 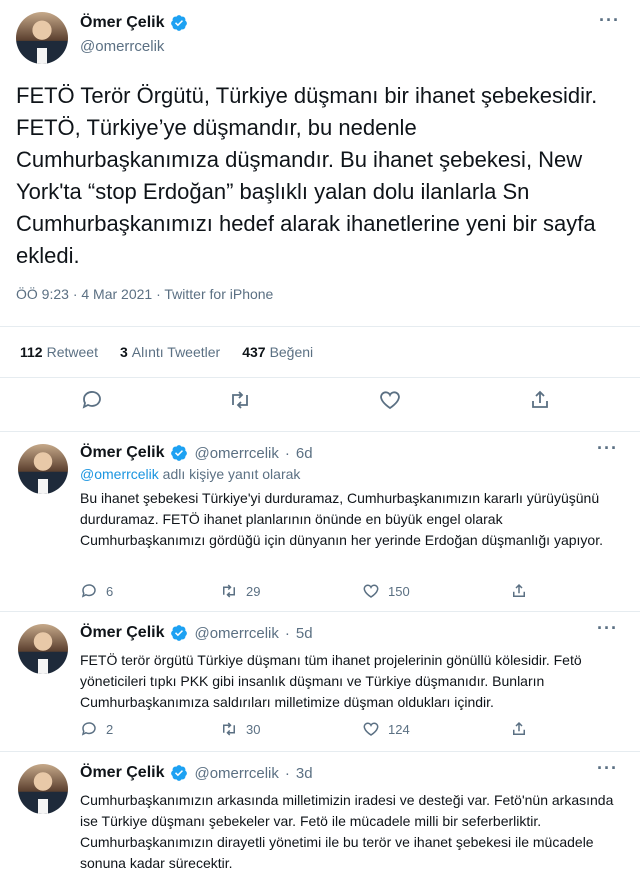 What do you see at coordinates (304, 453) in the screenshot?
I see `tweet-age: 6d` at bounding box center [304, 453].